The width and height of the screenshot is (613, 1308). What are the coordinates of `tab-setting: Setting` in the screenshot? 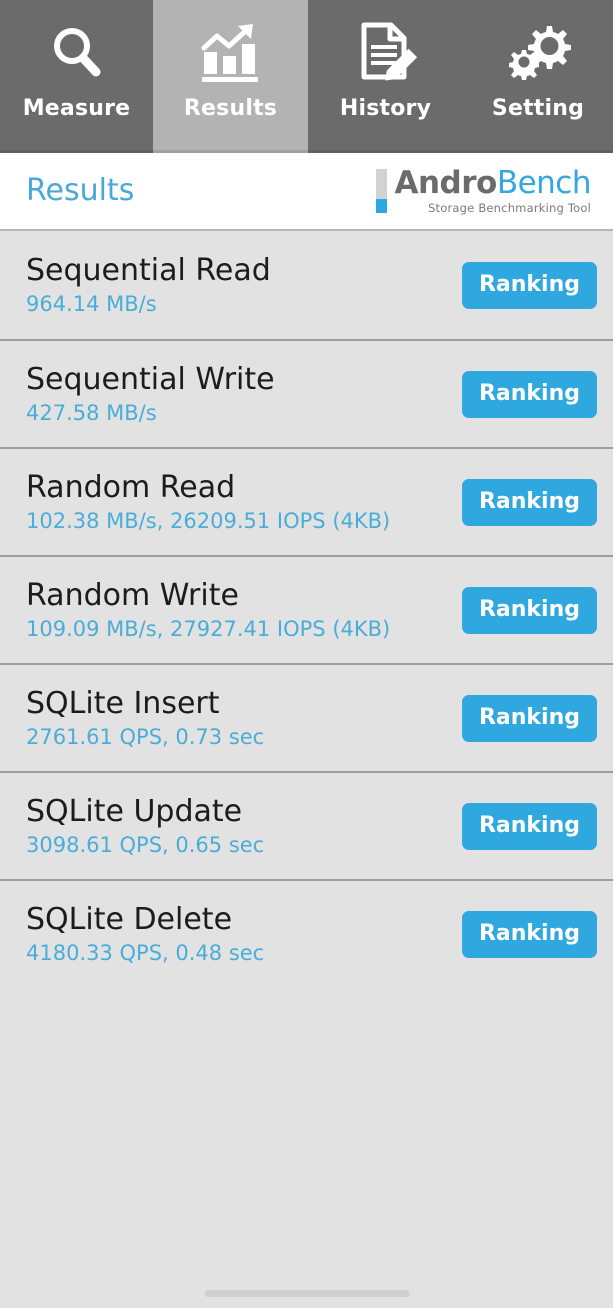 It's located at (538, 76).